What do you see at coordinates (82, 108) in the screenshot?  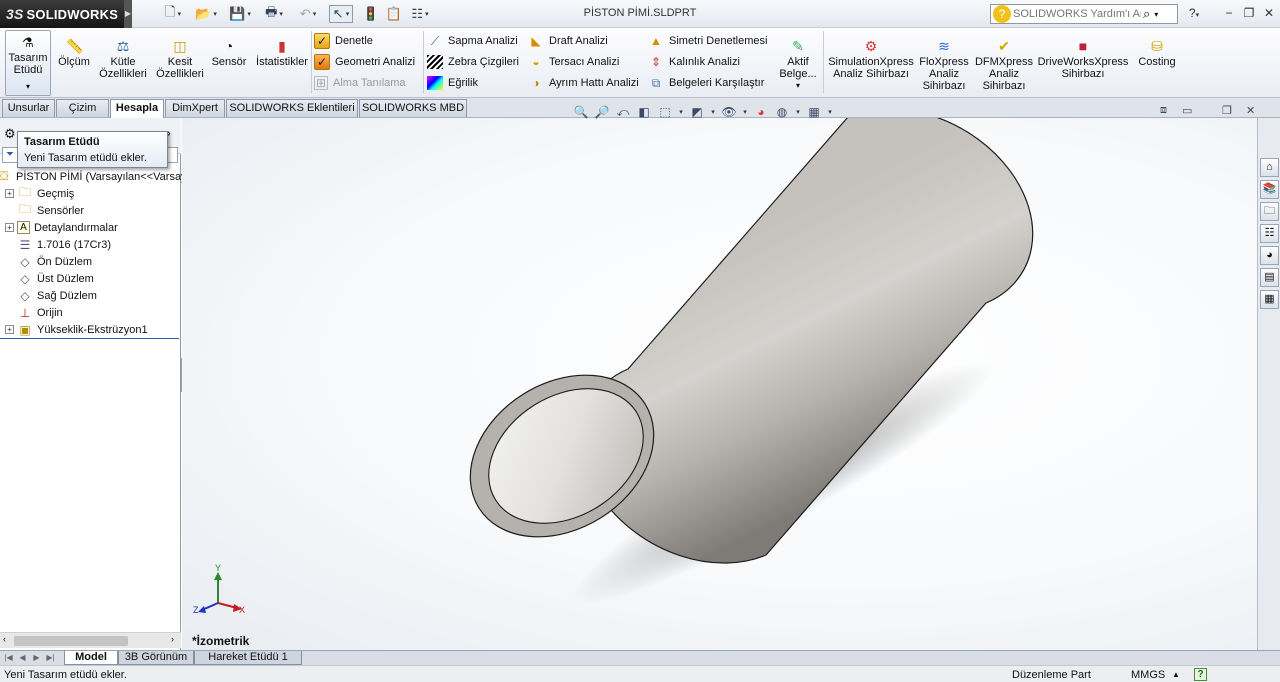 I see `tab-sketch: Çizim` at bounding box center [82, 108].